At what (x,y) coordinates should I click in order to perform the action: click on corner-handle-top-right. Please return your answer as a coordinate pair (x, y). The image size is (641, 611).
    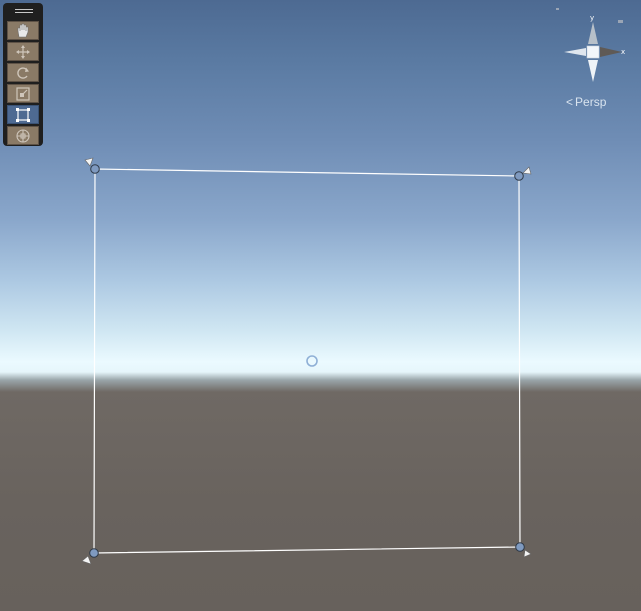
    Looking at the image, I should click on (523, 173).